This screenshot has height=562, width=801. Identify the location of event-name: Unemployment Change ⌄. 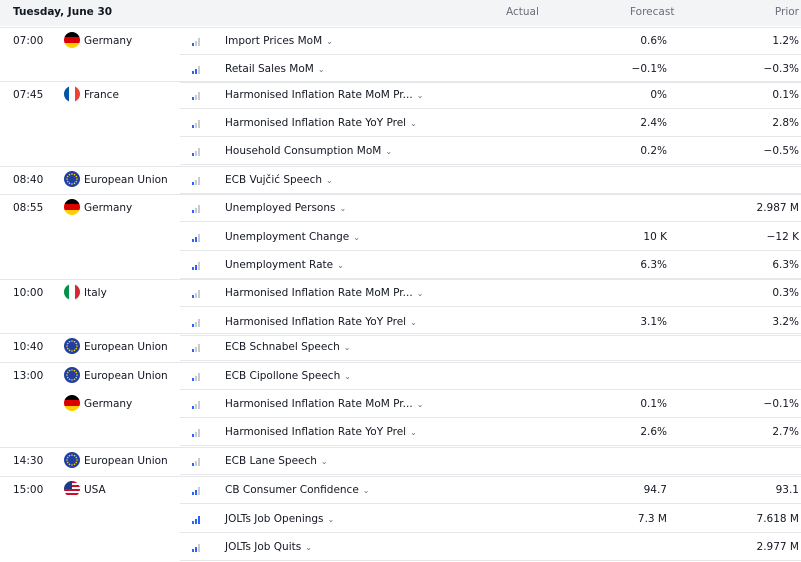
(292, 237).